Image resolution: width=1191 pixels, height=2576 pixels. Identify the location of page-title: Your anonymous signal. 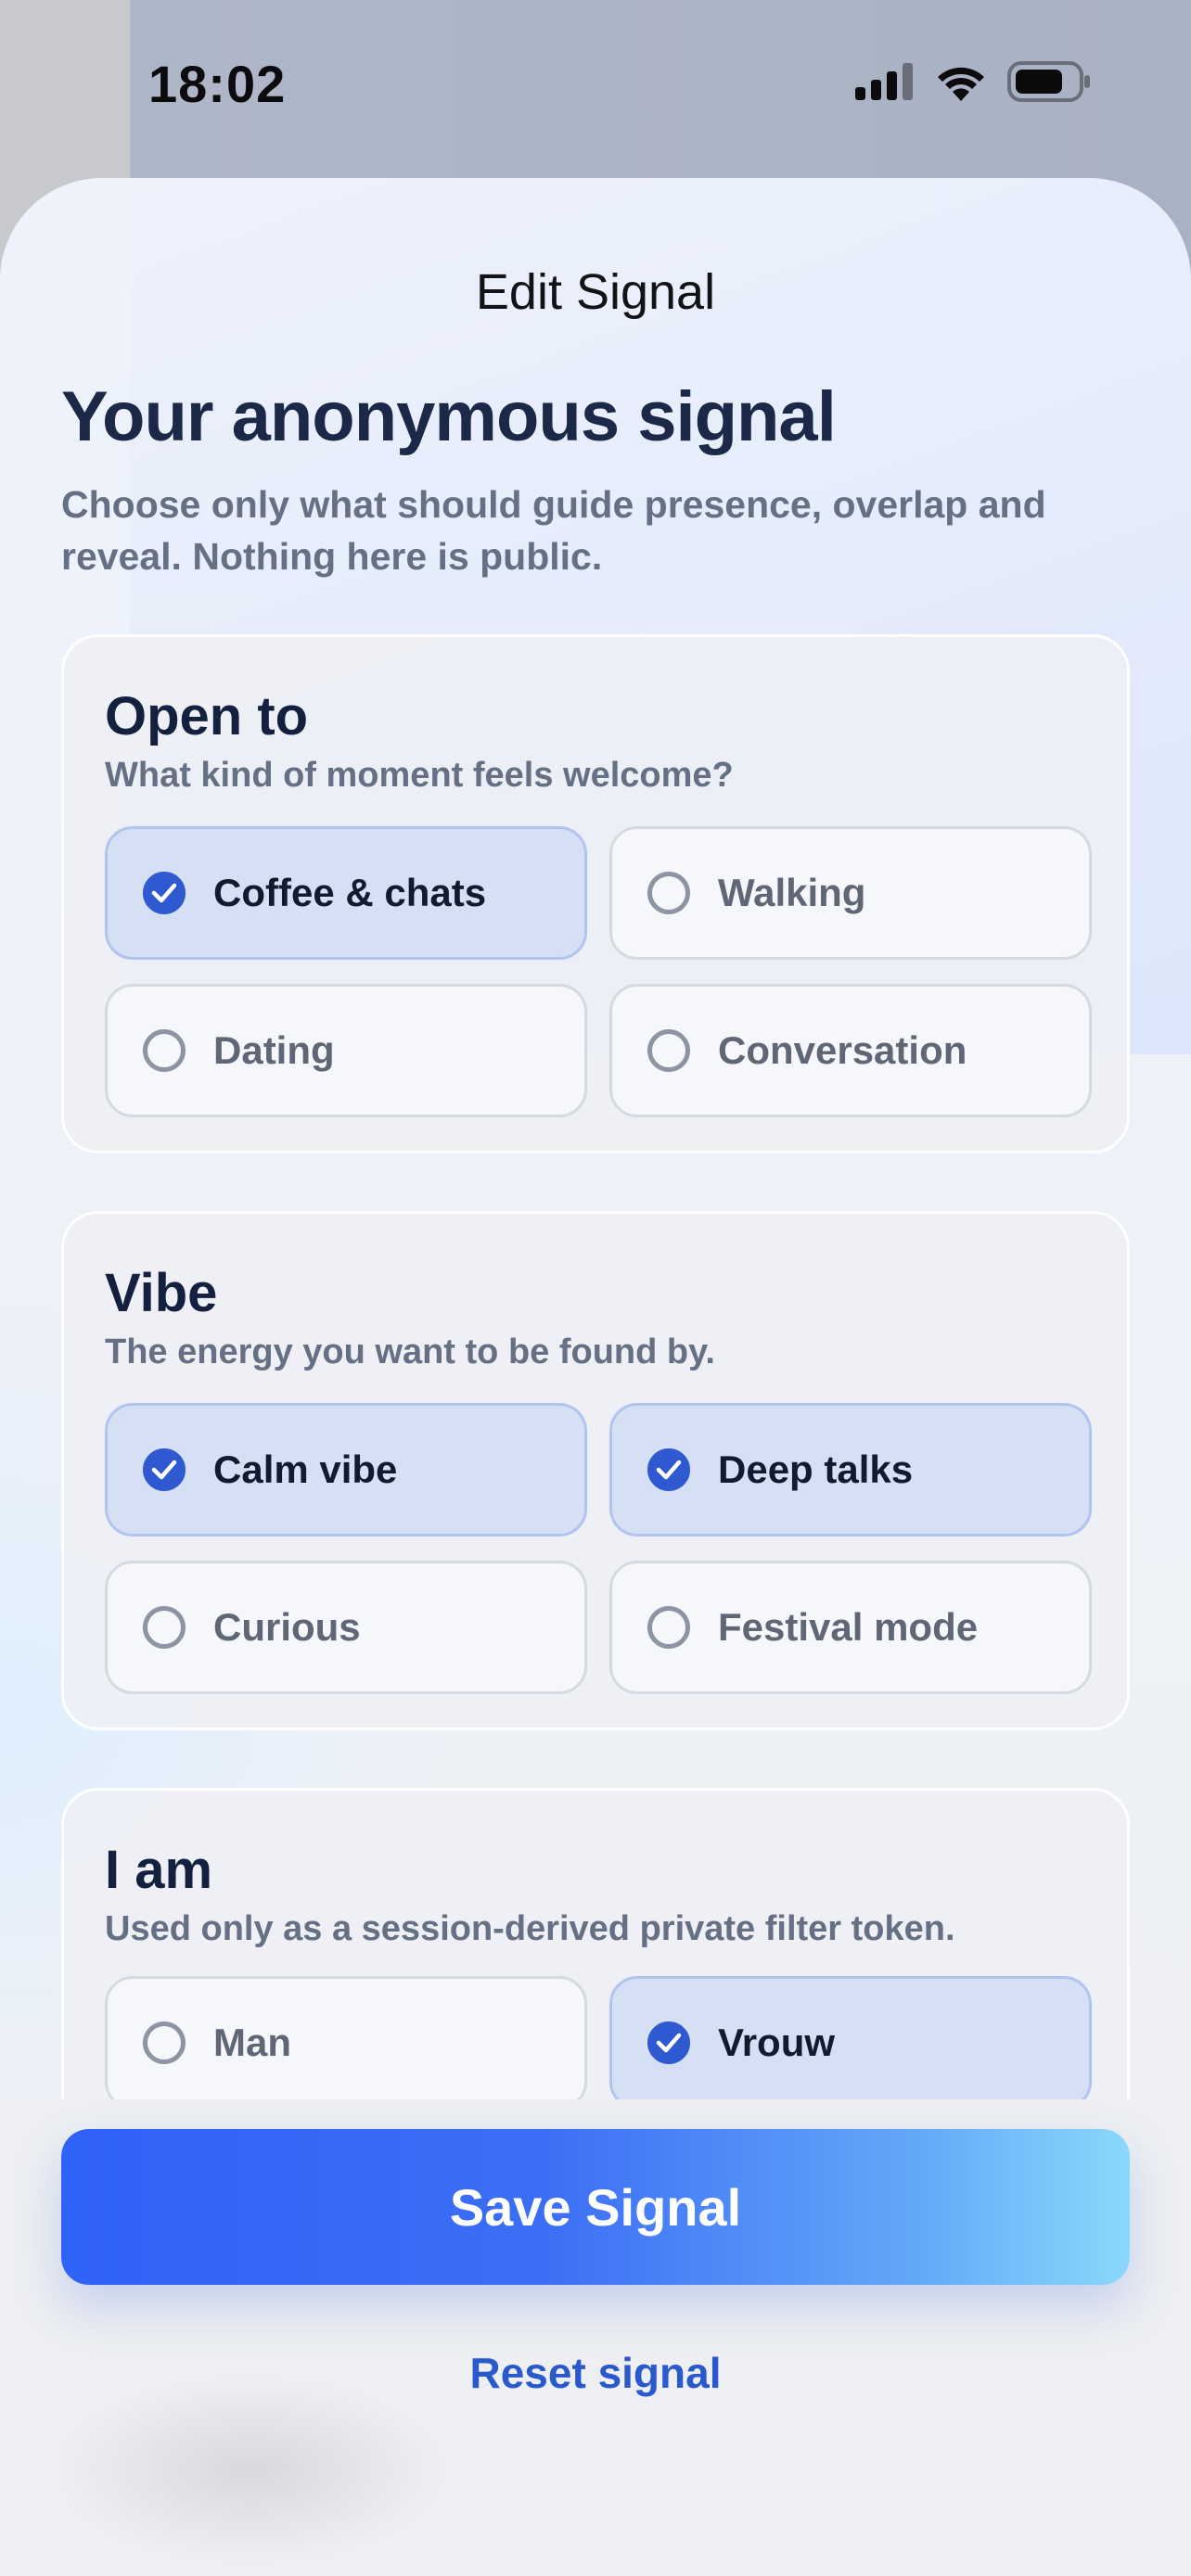
(449, 416).